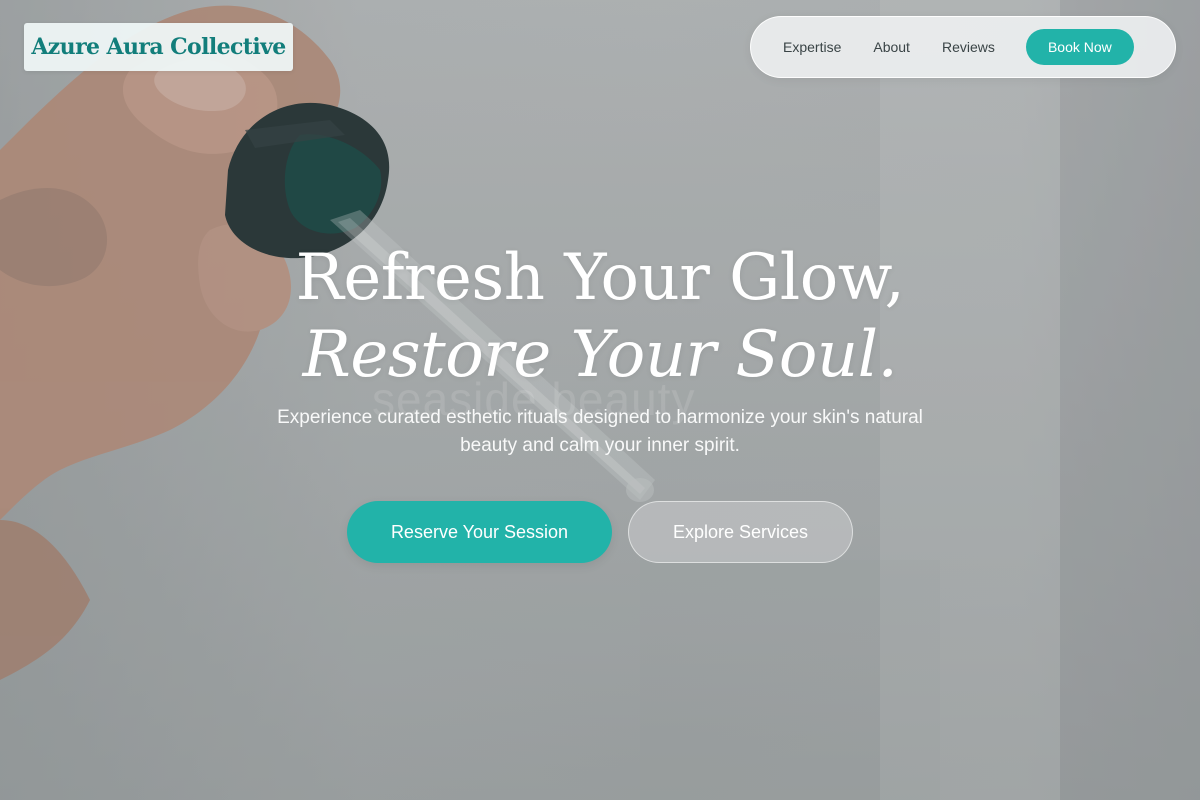 The image size is (1200, 800). What do you see at coordinates (1079, 47) in the screenshot?
I see `book-now-button: Book Now` at bounding box center [1079, 47].